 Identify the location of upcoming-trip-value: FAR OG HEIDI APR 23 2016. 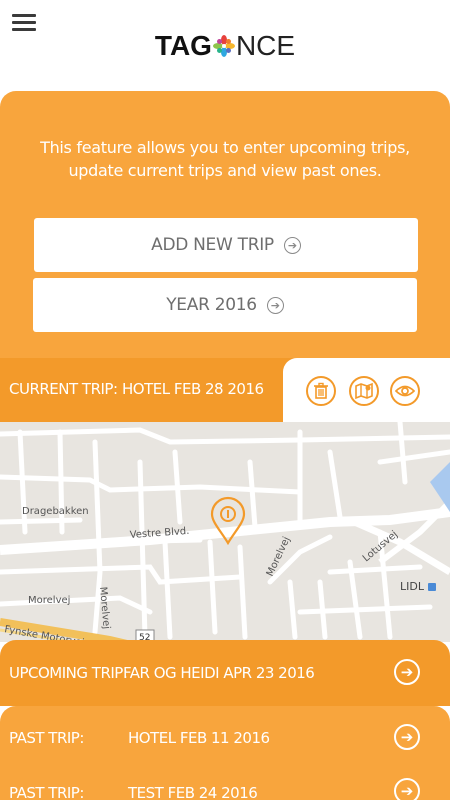
(219, 673).